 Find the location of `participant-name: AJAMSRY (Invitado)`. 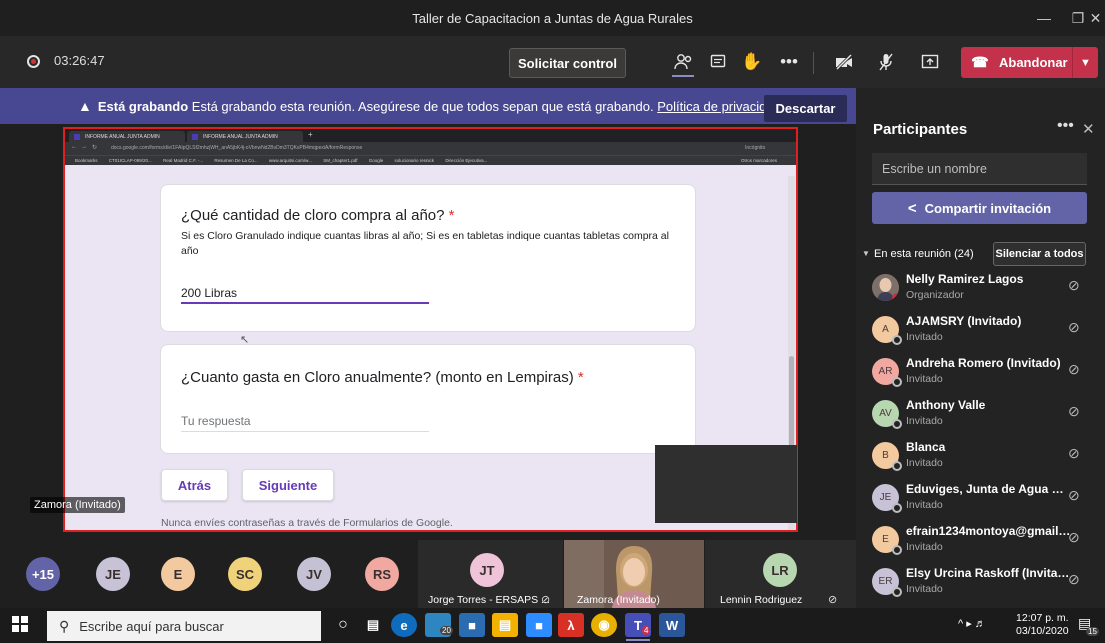

participant-name: AJAMSRY (Invitado) is located at coordinates (964, 321).